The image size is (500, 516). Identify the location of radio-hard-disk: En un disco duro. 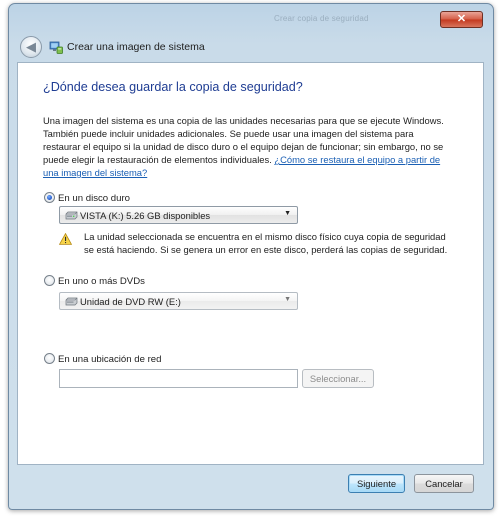
(87, 198).